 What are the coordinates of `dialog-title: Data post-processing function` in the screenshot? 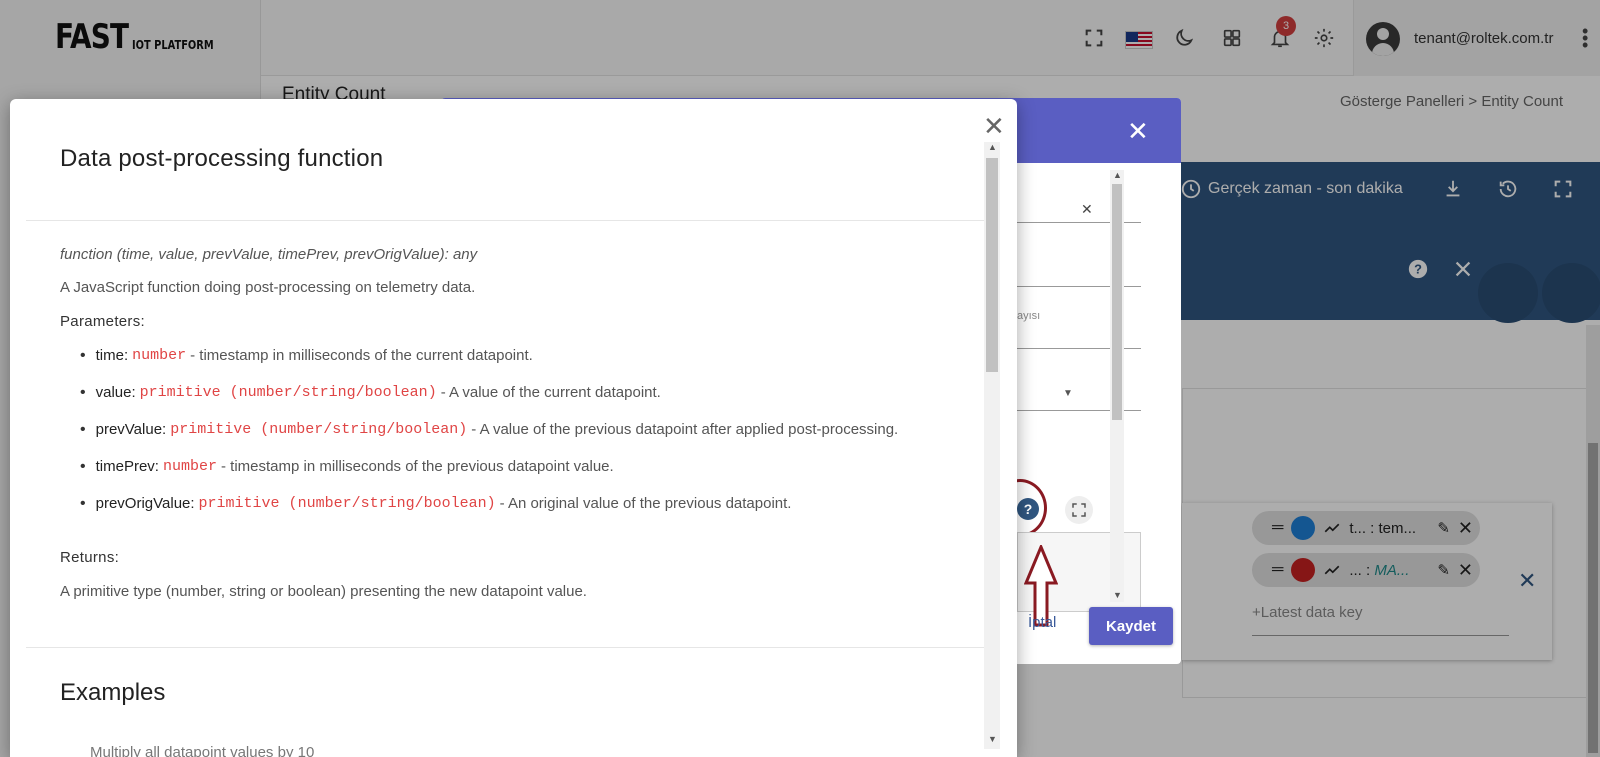 It's located at (222, 158).